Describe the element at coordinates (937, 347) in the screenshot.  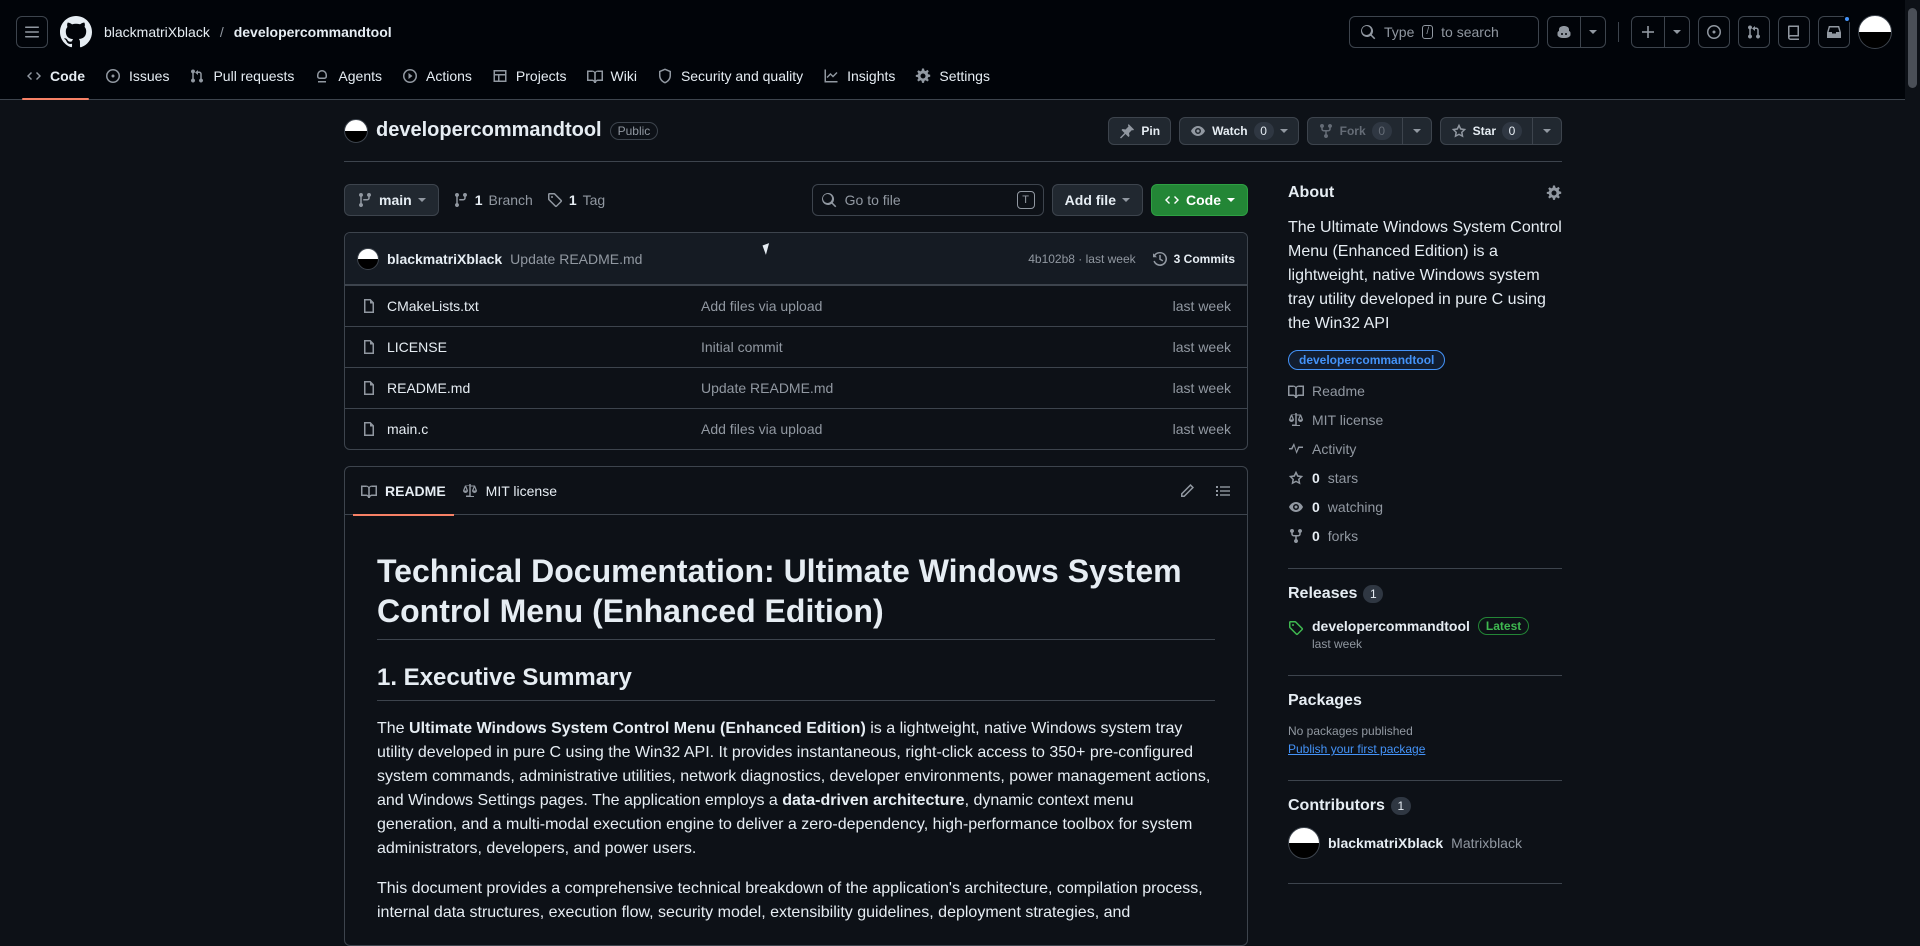
I see `file-commit-message: Initial commit` at that location.